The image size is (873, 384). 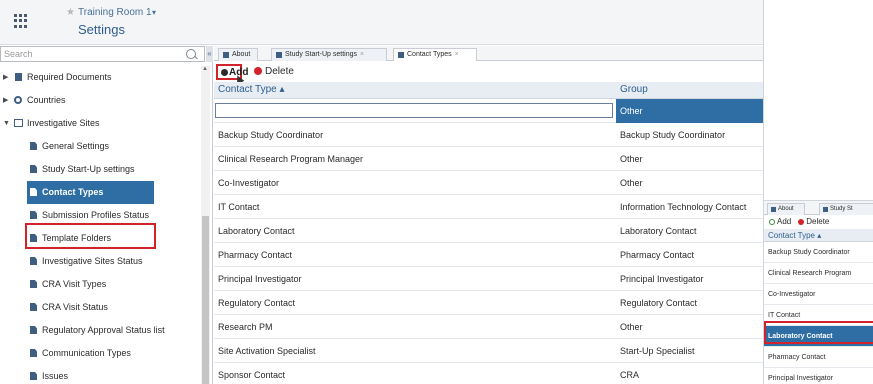 I want to click on room-selector: Training Room 1, so click(x=115, y=12).